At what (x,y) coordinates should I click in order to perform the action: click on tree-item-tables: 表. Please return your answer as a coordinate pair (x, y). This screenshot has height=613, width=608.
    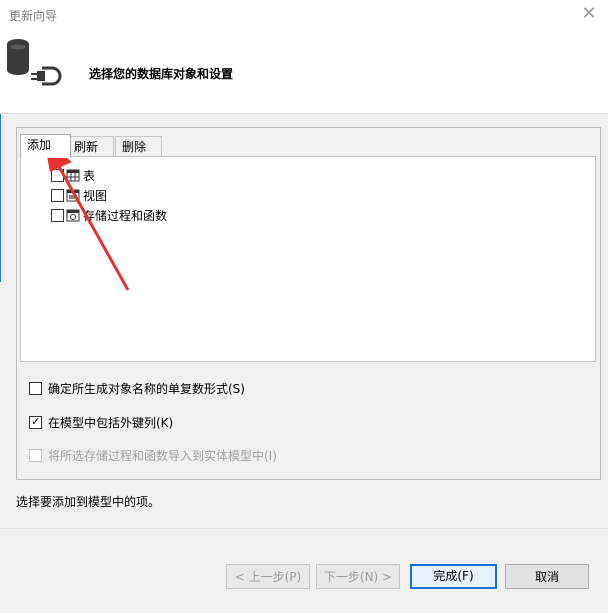
    Looking at the image, I should click on (73, 175).